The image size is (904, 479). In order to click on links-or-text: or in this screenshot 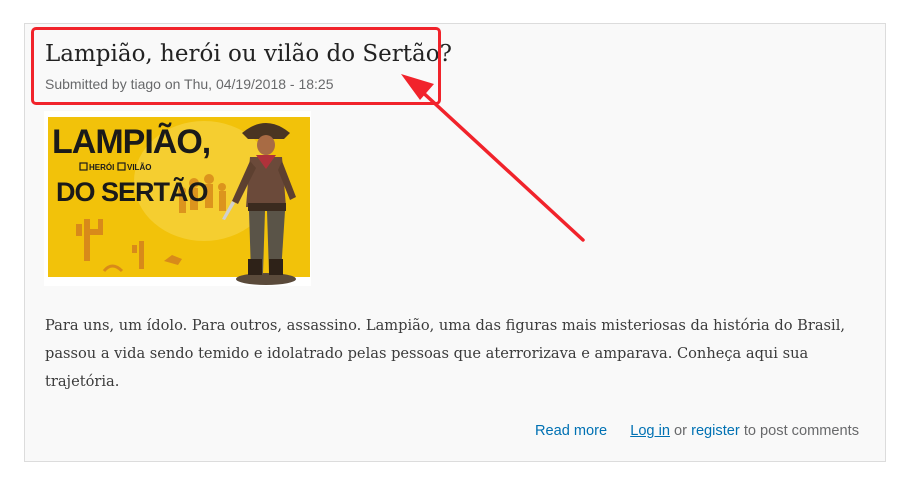, I will do `click(681, 431)`.